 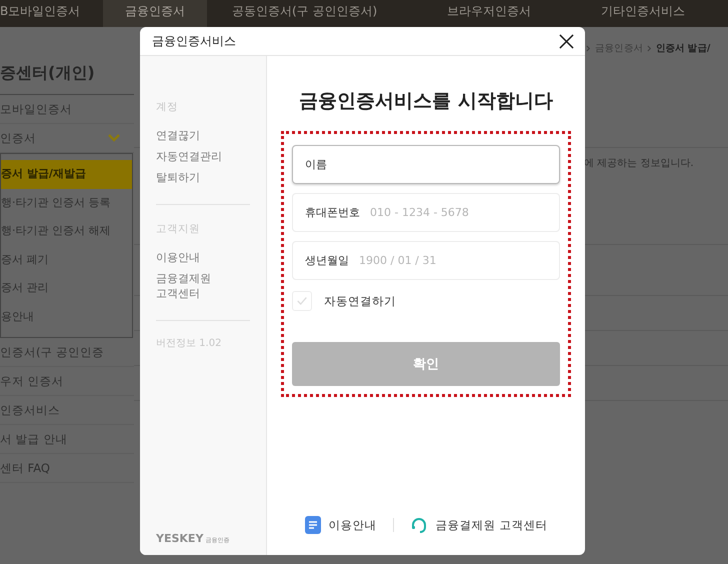 I want to click on dialog-title: 금융인증서비스, so click(x=194, y=41).